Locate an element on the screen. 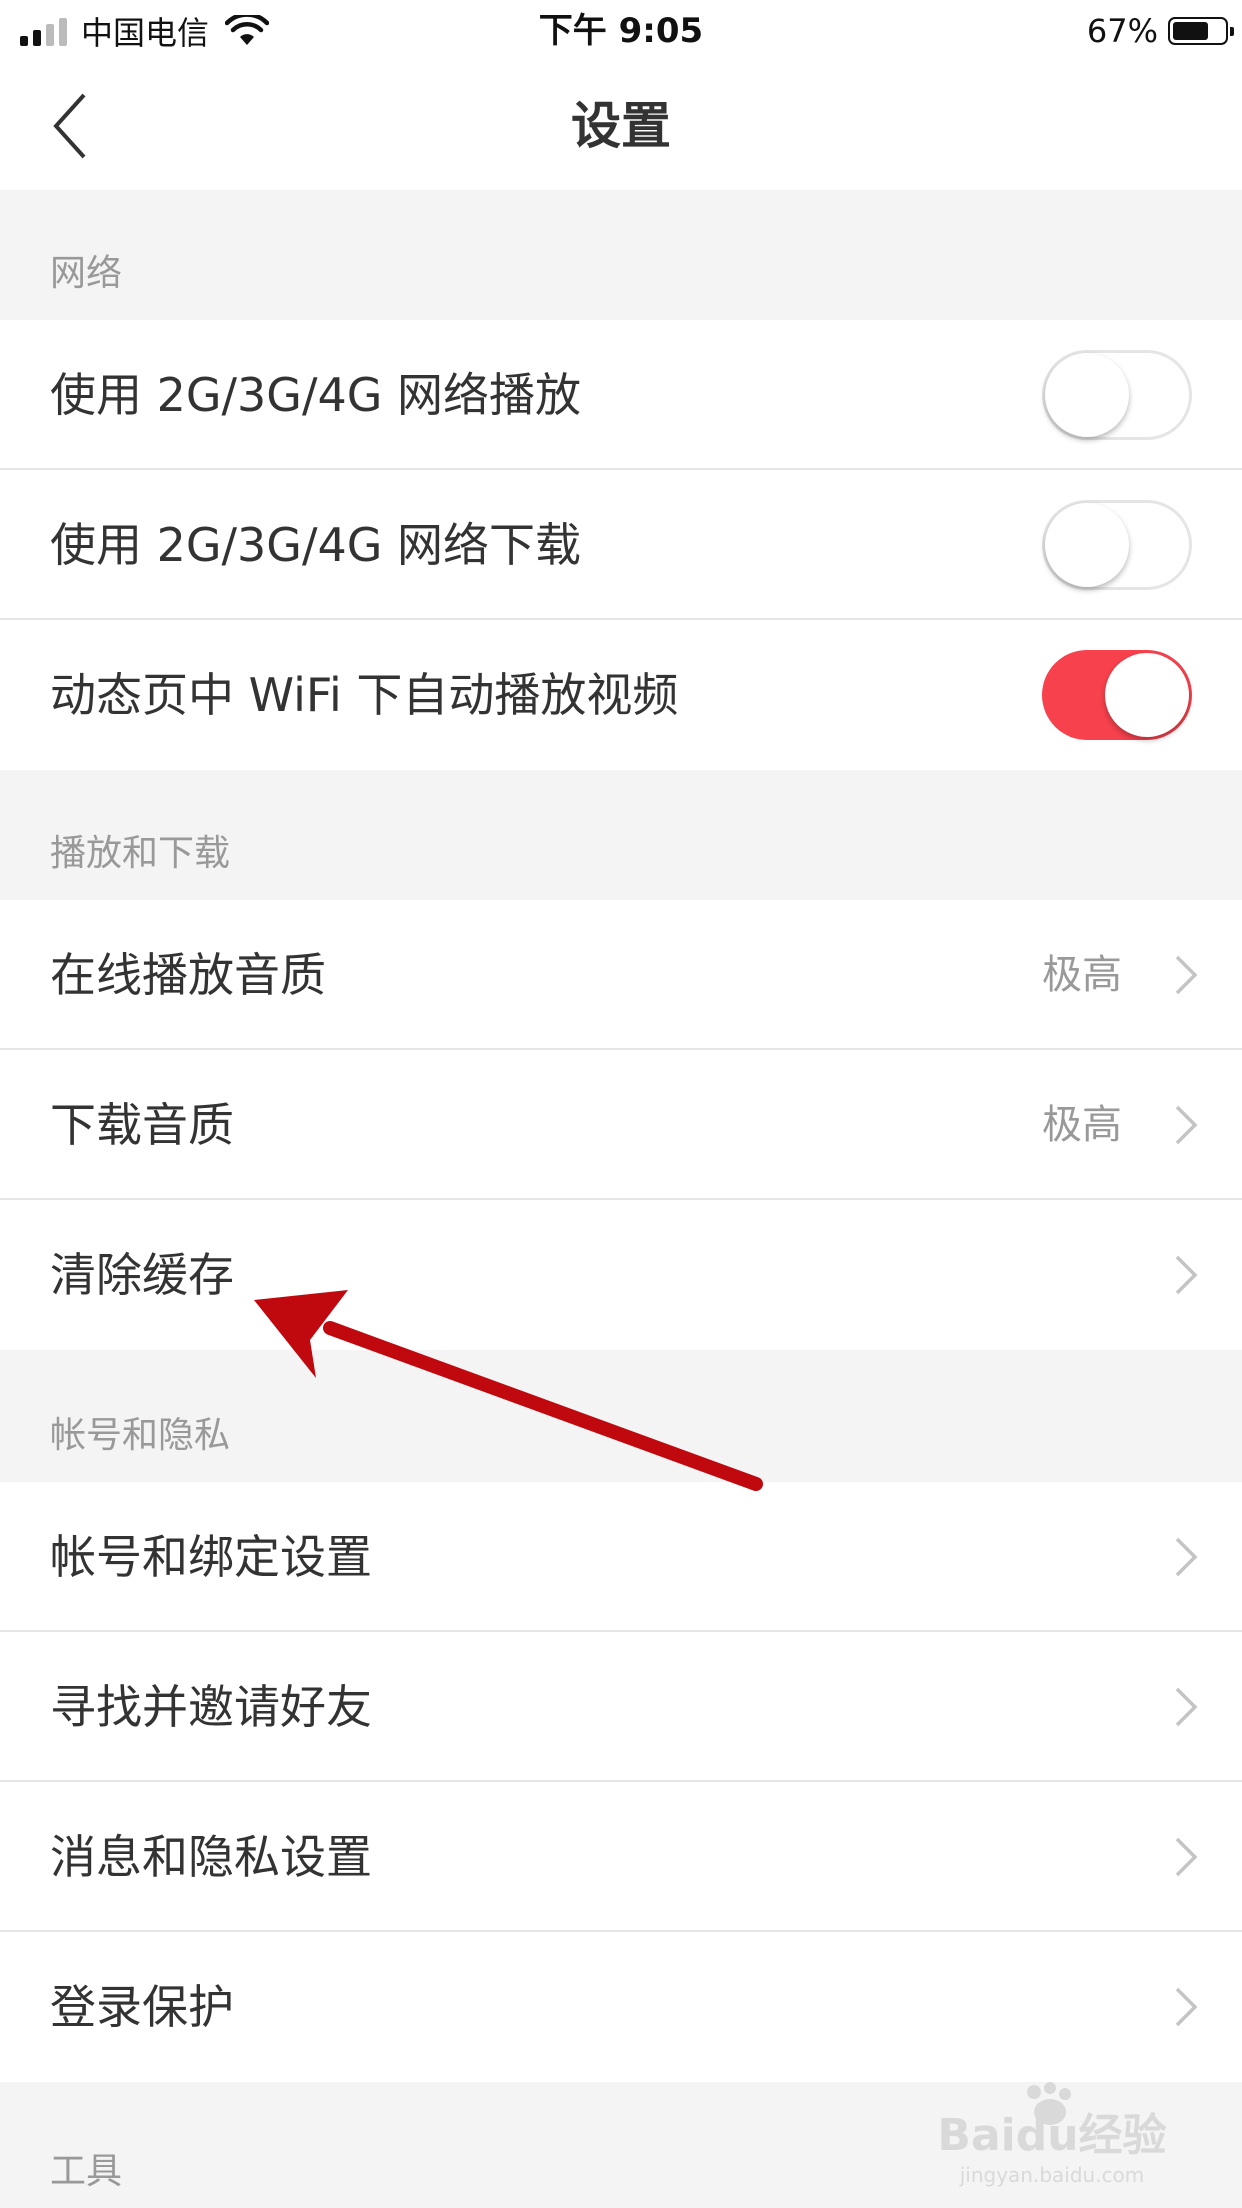 The height and width of the screenshot is (2208, 1242). toggle-mobile-download is located at coordinates (1117, 545).